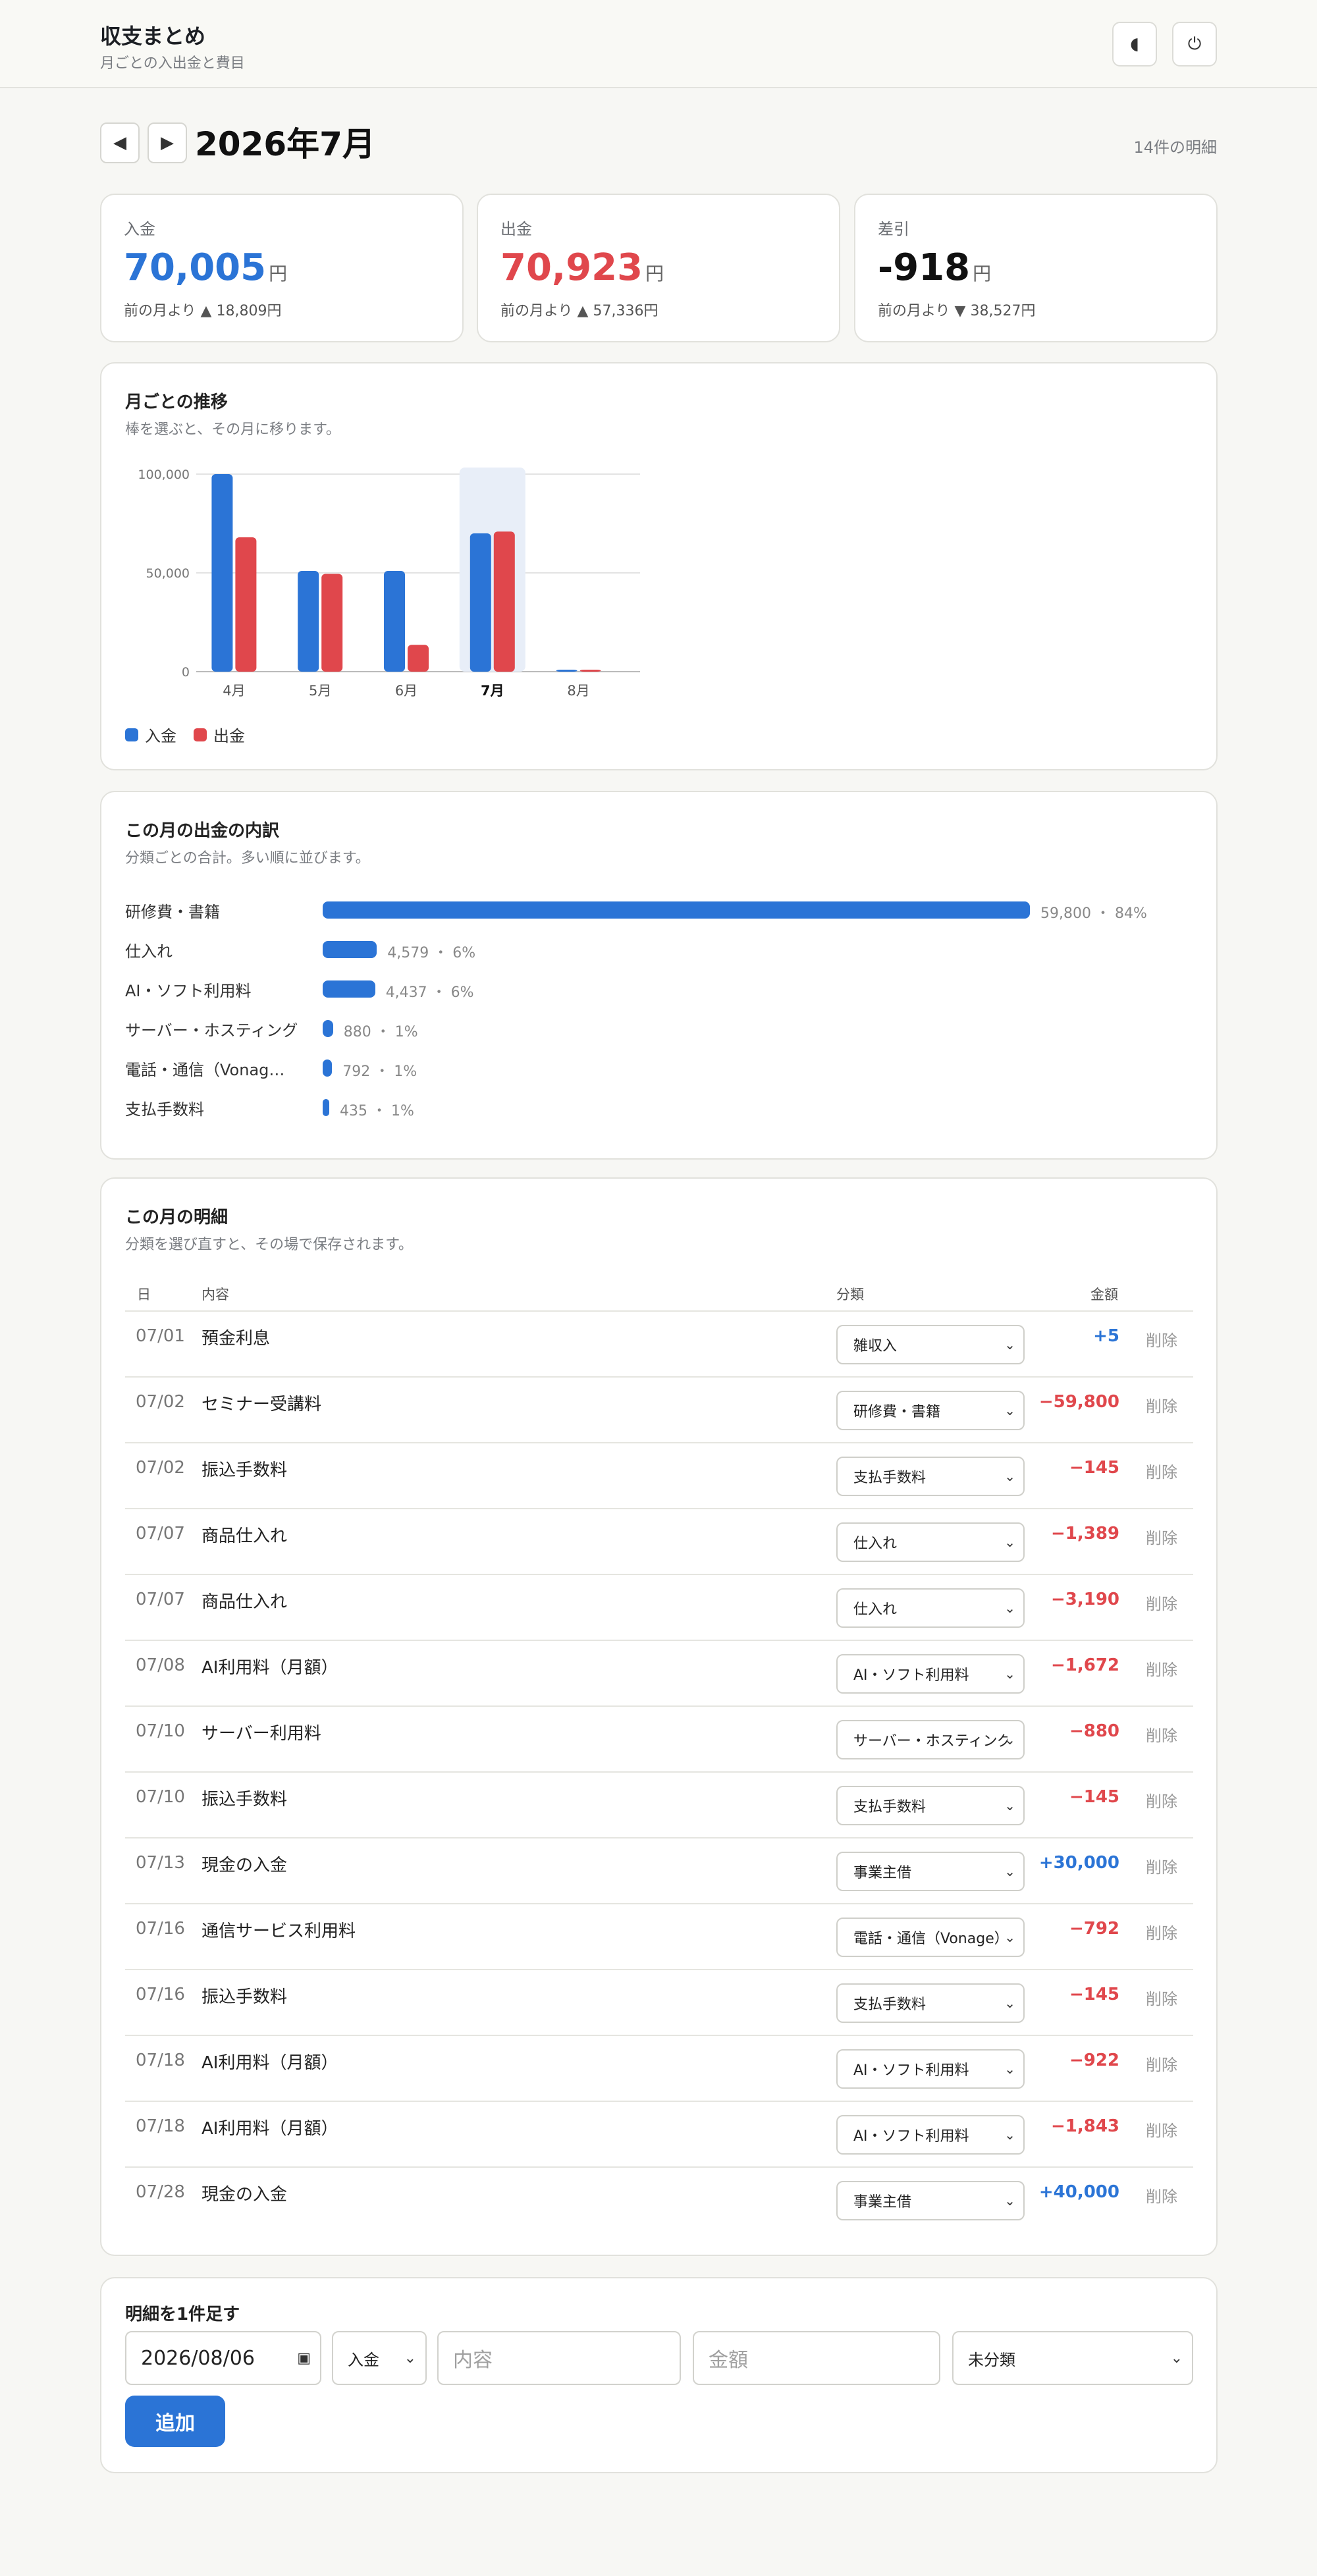 The image size is (1317, 2576). I want to click on trend-chart: 0 50,000 100,000 4月 5月 6月 7月 8月, so click(660, 541).